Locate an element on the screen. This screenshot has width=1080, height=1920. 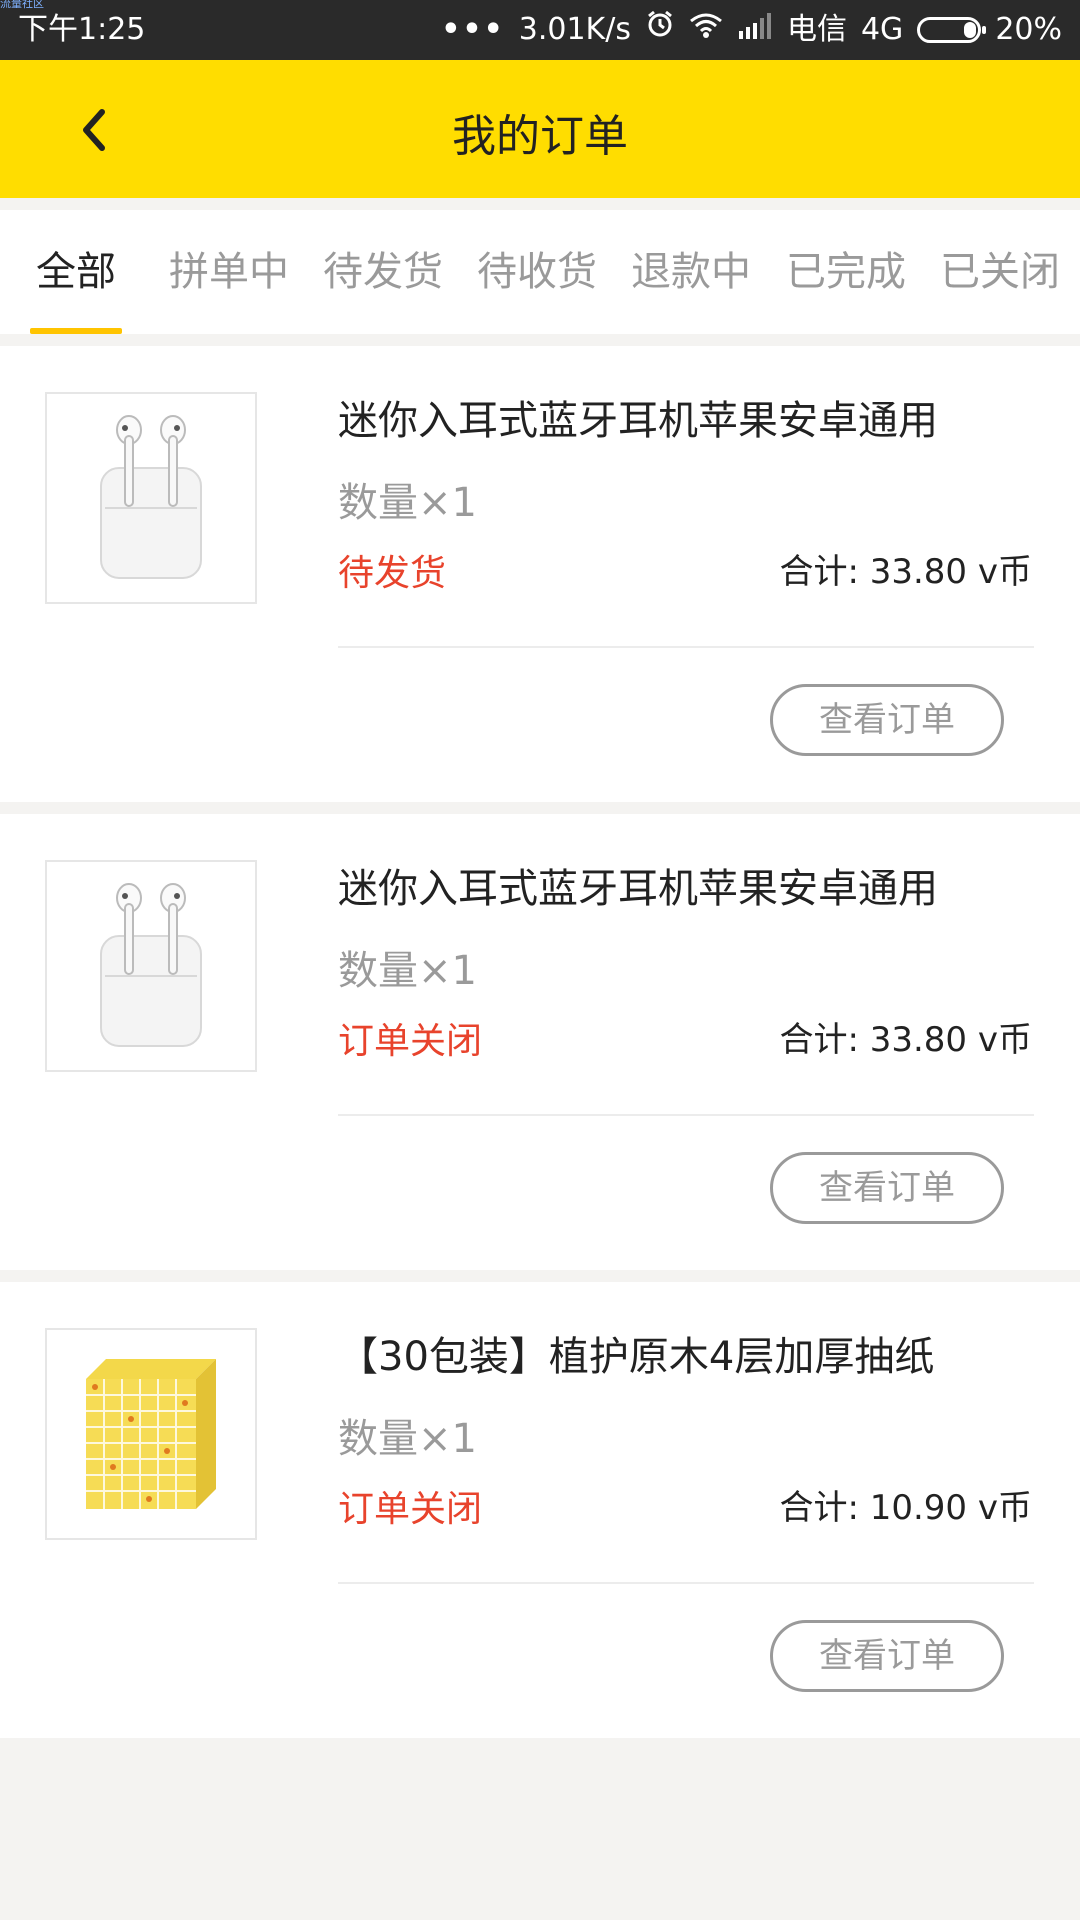
tissue-boxes-image is located at coordinates (151, 1434).